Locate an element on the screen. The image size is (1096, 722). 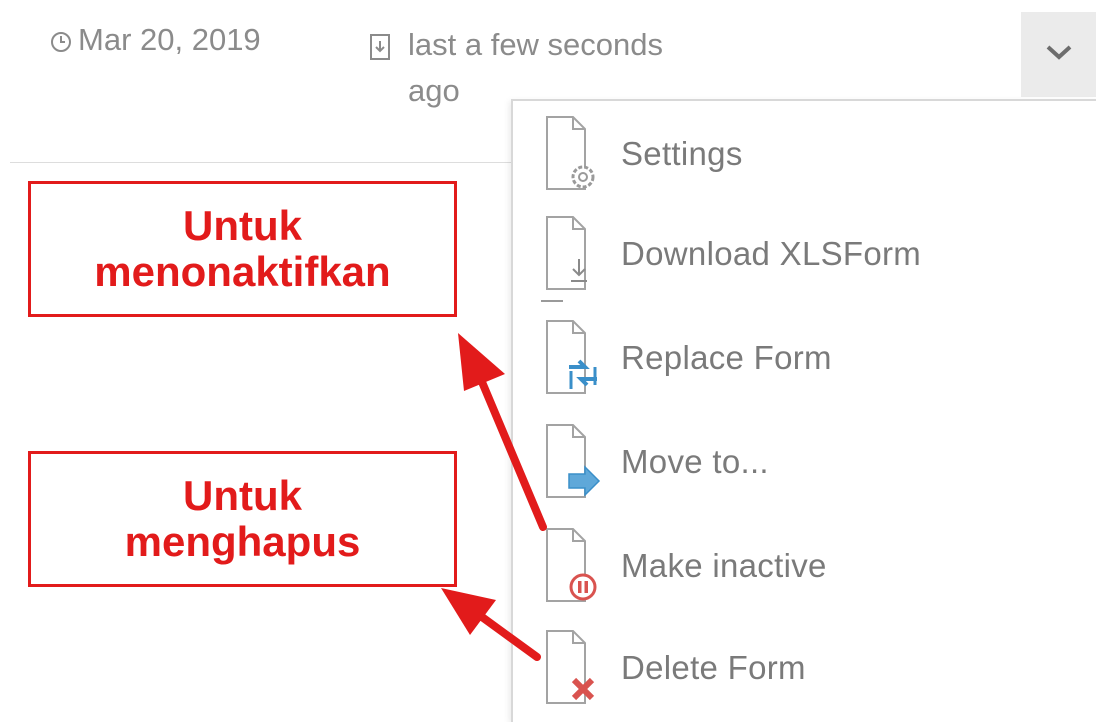
arrow-to-delete-note is located at coordinates (491, 624).